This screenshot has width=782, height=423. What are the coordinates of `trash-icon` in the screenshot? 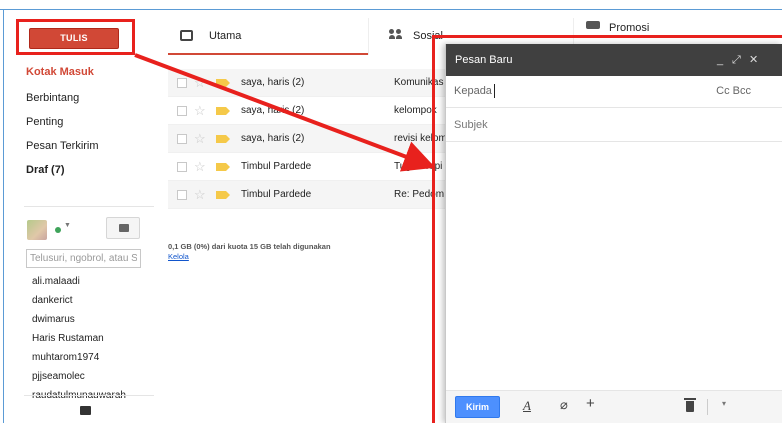 It's located at (690, 405).